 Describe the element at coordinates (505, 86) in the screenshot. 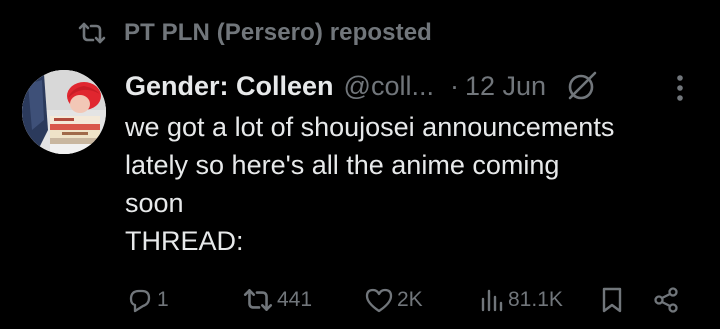

I see `tweet-date: 12 Jun` at that location.